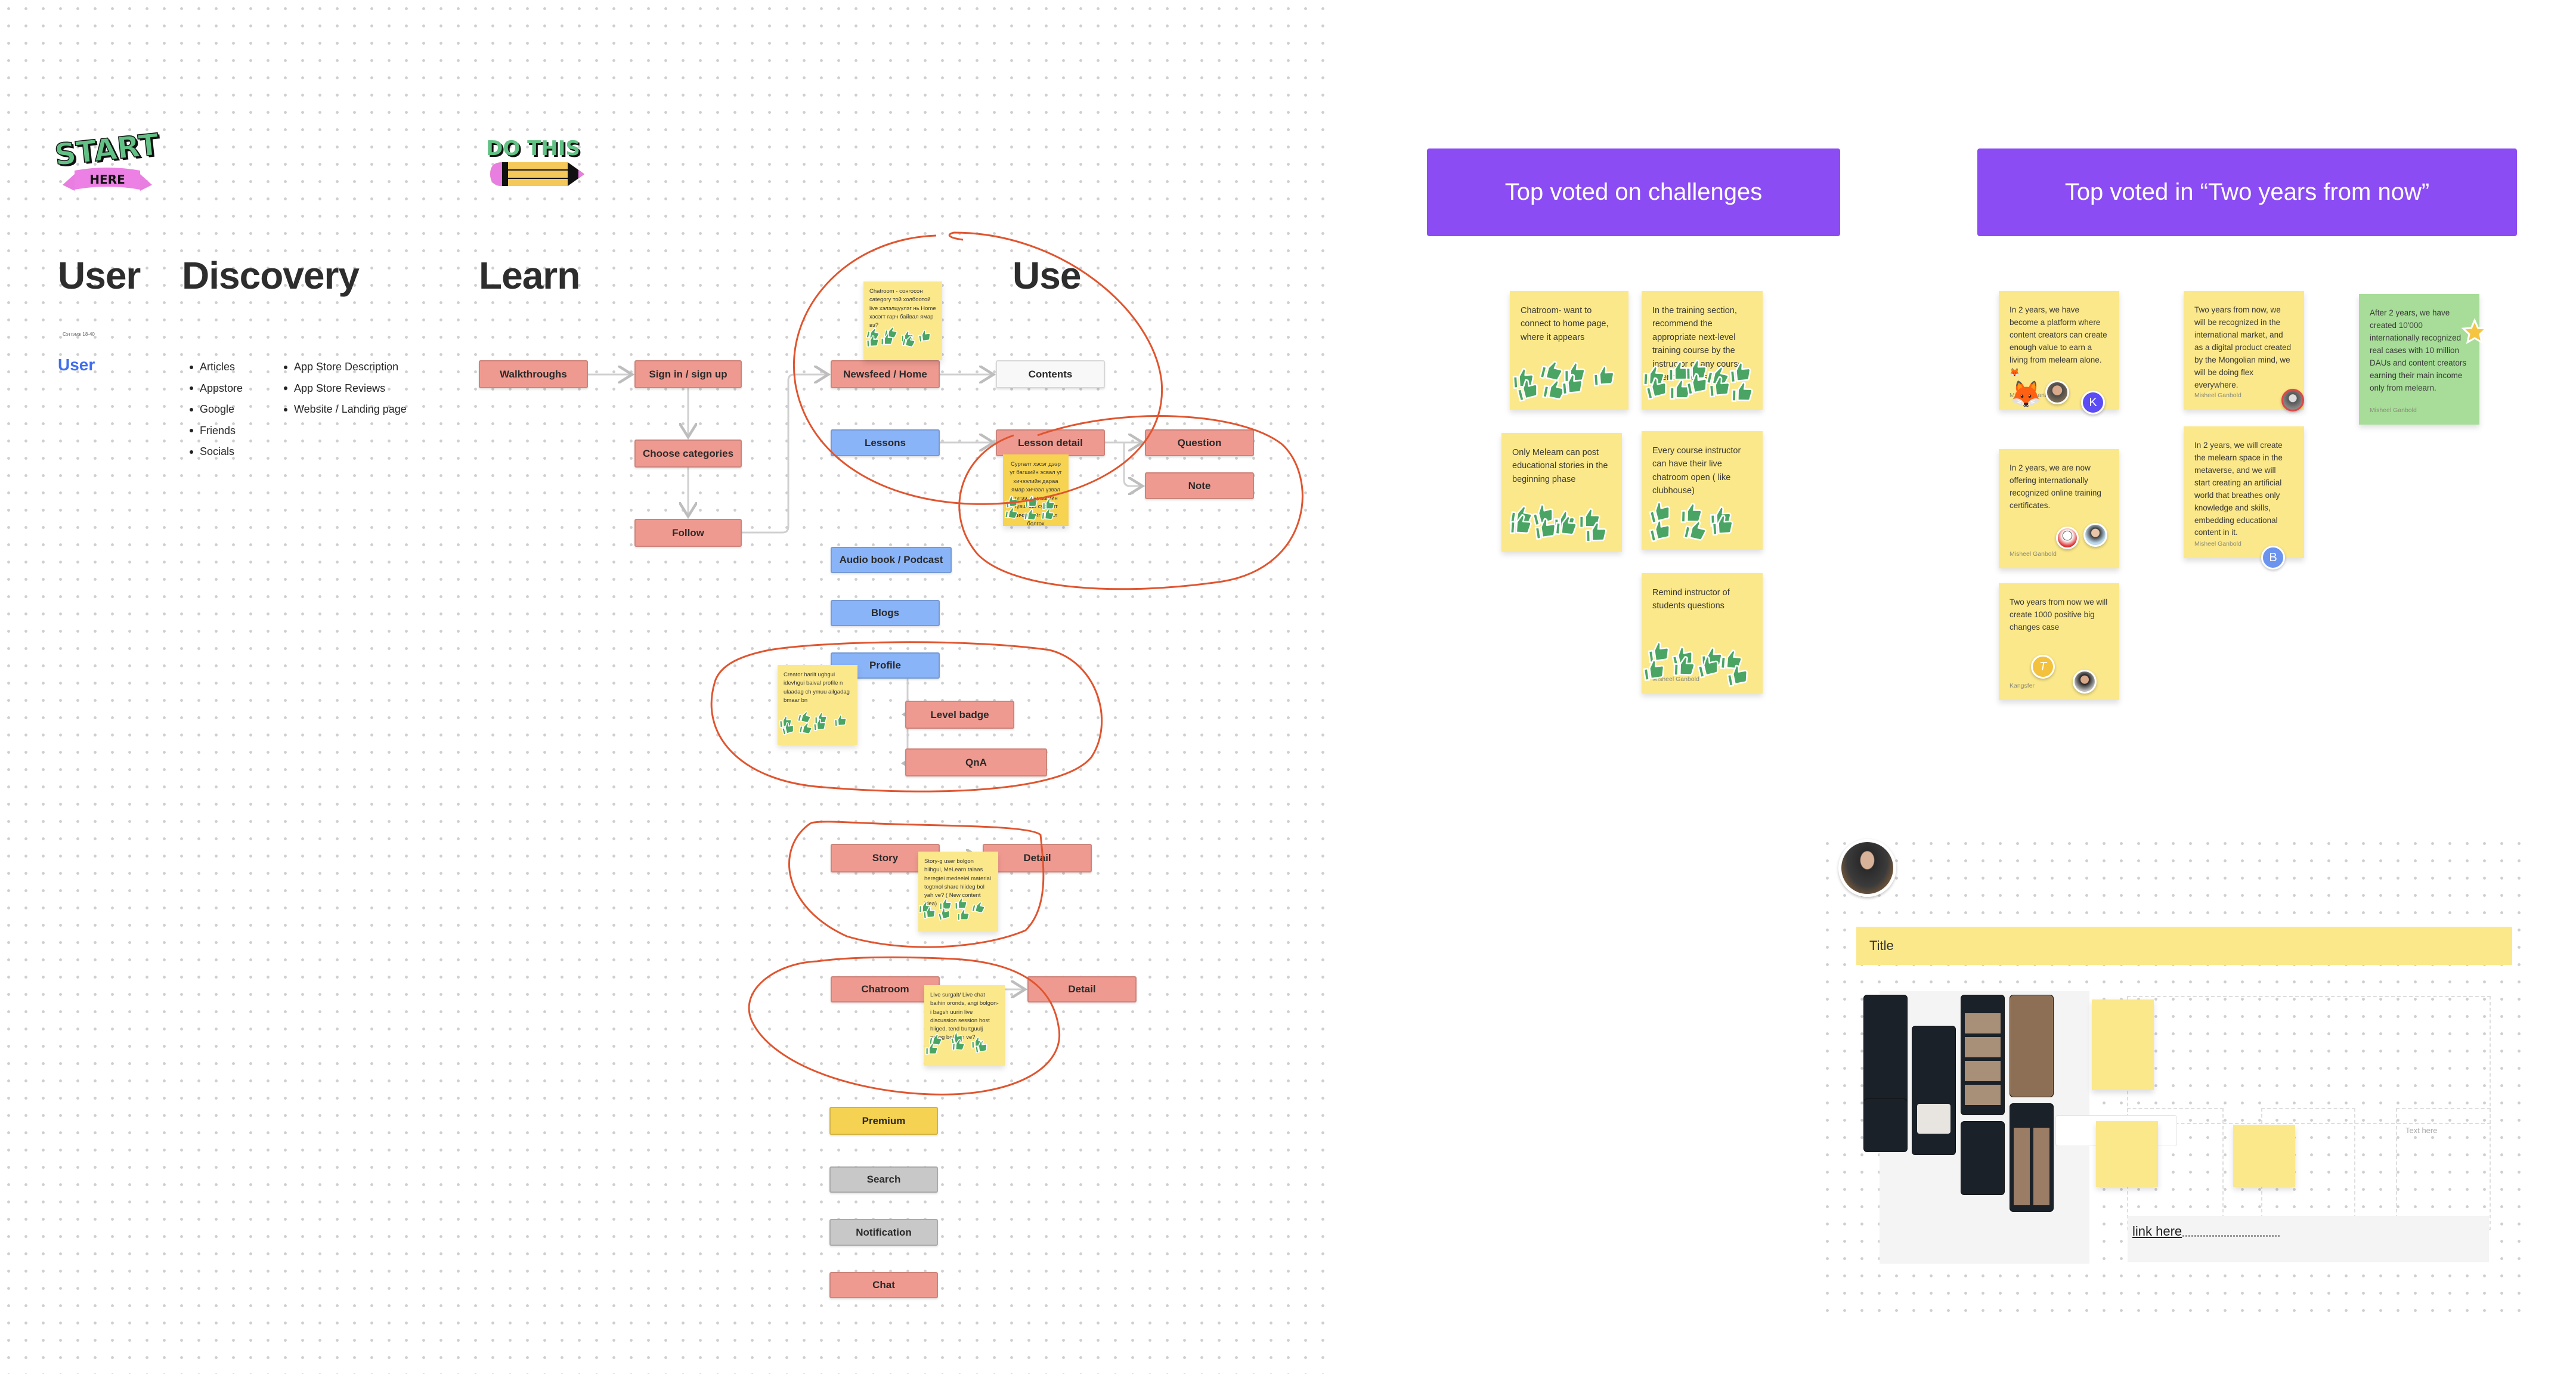 The image size is (2576, 1374). I want to click on flow-box-chatroom: Chatroom, so click(885, 989).